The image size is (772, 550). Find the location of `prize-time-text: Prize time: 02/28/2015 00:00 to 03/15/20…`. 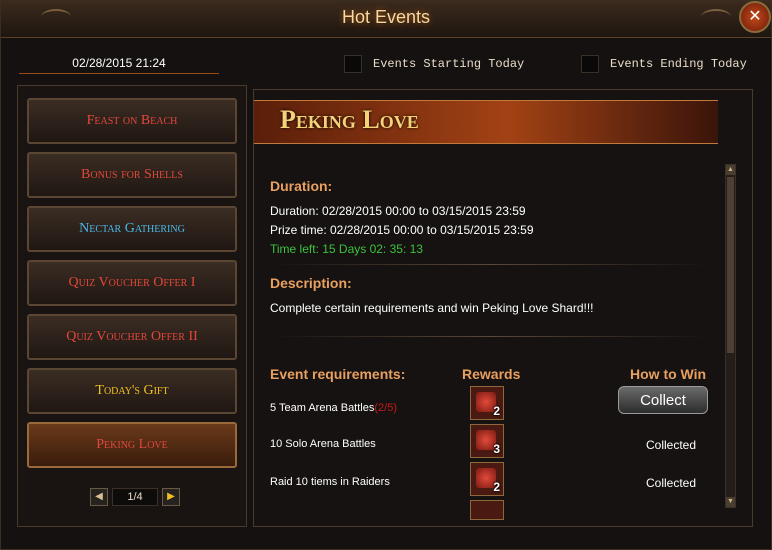

prize-time-text: Prize time: 02/28/2015 00:00 to 03/15/20… is located at coordinates (402, 230).